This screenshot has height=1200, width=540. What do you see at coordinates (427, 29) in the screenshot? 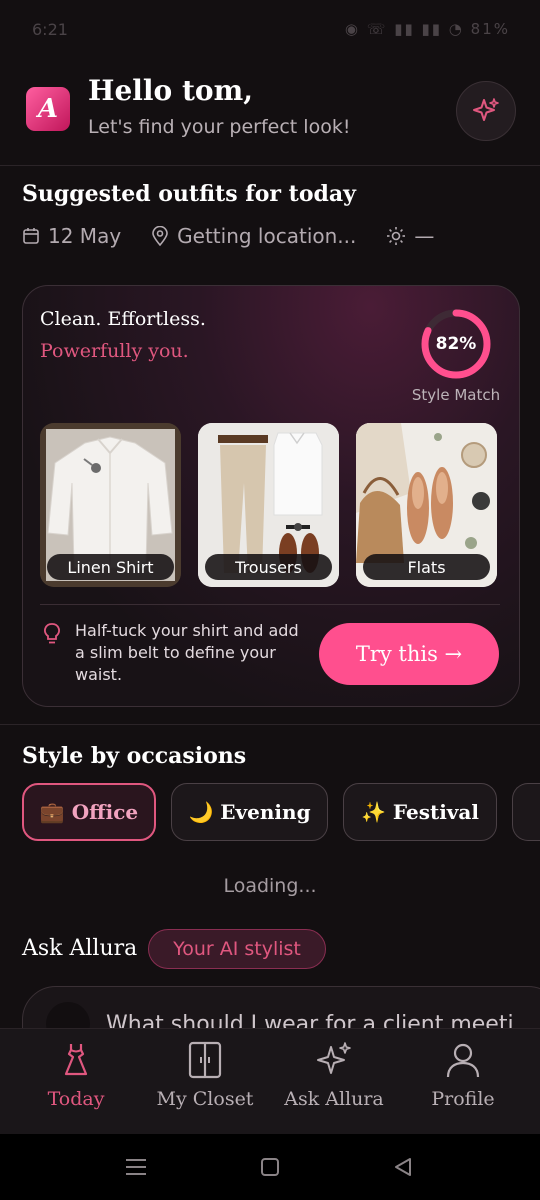
I see `status-icons: ◉ ☏ ▮▮ ▮▮ ◔ 81%` at bounding box center [427, 29].